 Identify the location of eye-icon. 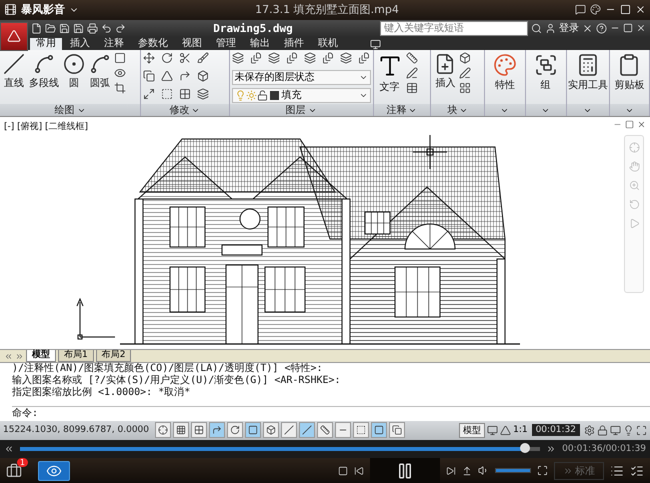
(120, 72).